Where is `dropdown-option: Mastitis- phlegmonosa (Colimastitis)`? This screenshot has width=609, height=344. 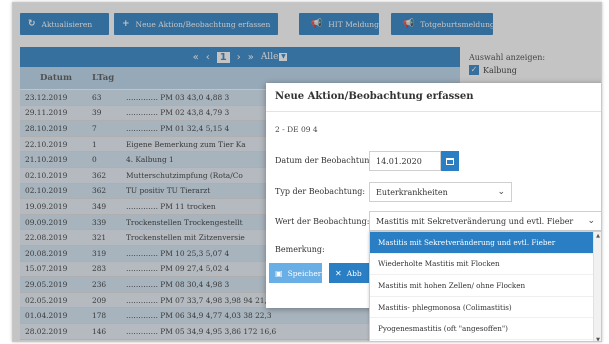 dropdown-option: Mastitis- phlegmonosa (Colimastitis) is located at coordinates (485, 308).